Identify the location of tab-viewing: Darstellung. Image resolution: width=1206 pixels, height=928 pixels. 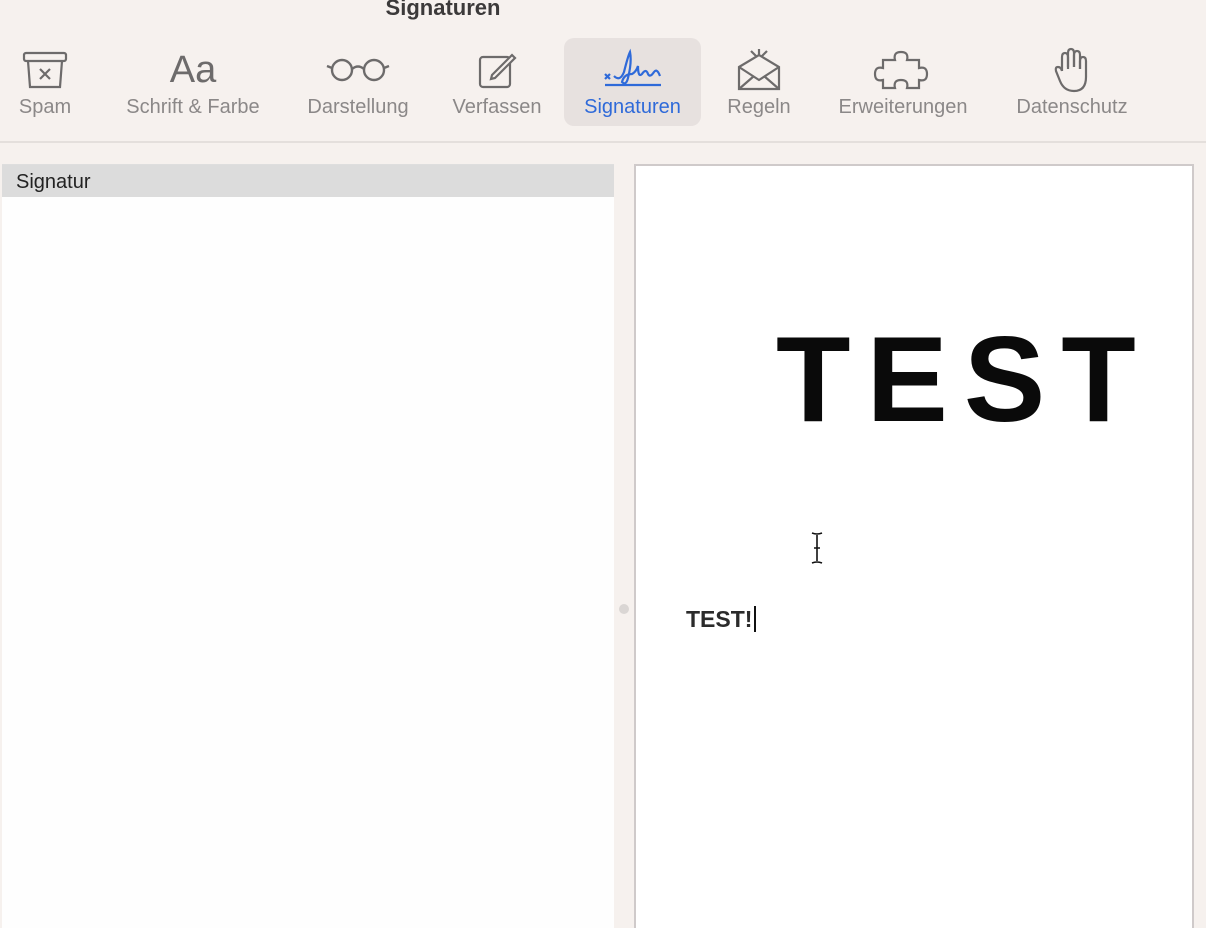
(358, 82).